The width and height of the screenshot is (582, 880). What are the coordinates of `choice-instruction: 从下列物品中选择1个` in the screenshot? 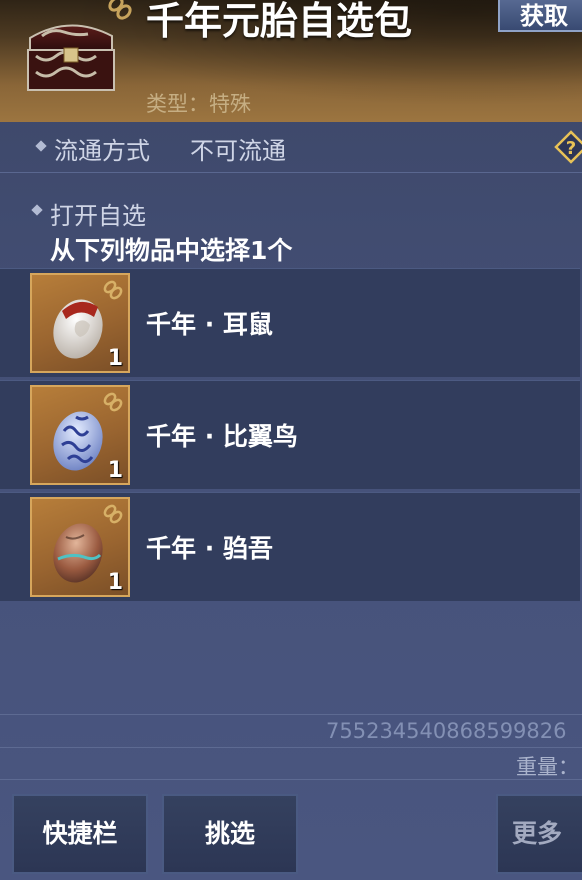 It's located at (171, 250).